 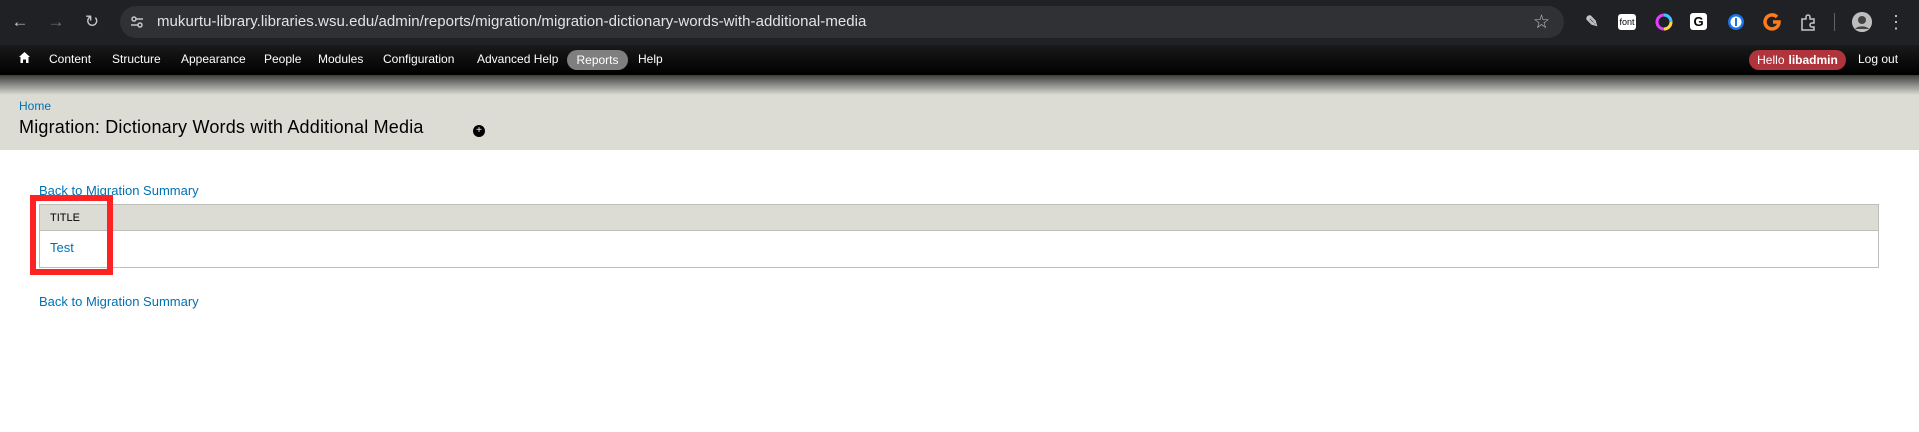 What do you see at coordinates (1736, 22) in the screenshot?
I see `1password-icon` at bounding box center [1736, 22].